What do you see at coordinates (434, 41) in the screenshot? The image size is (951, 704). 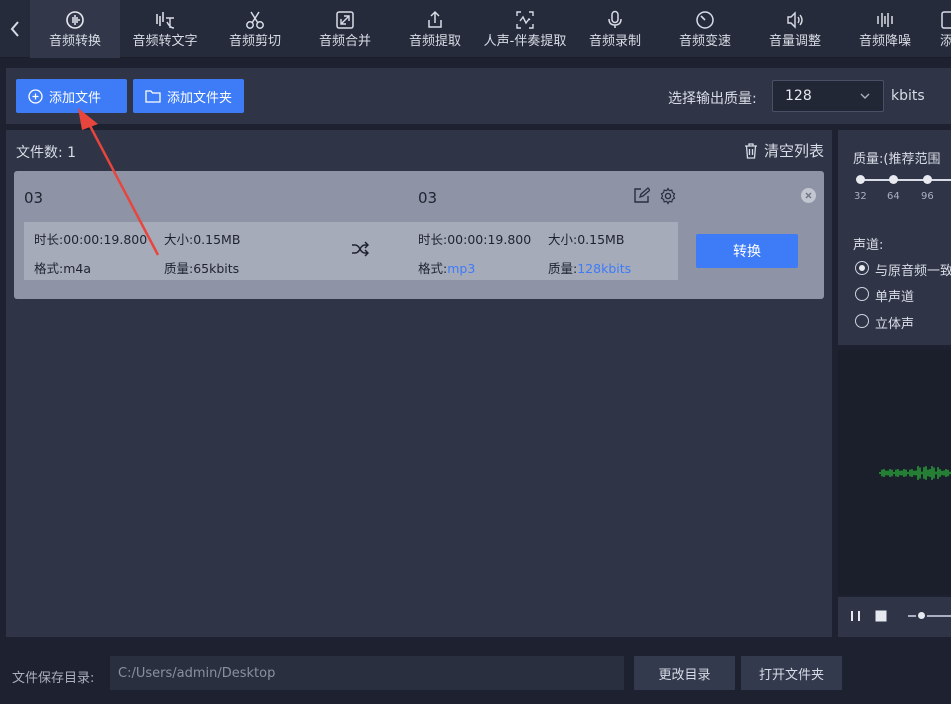 I see `tab-label: 音频提取` at bounding box center [434, 41].